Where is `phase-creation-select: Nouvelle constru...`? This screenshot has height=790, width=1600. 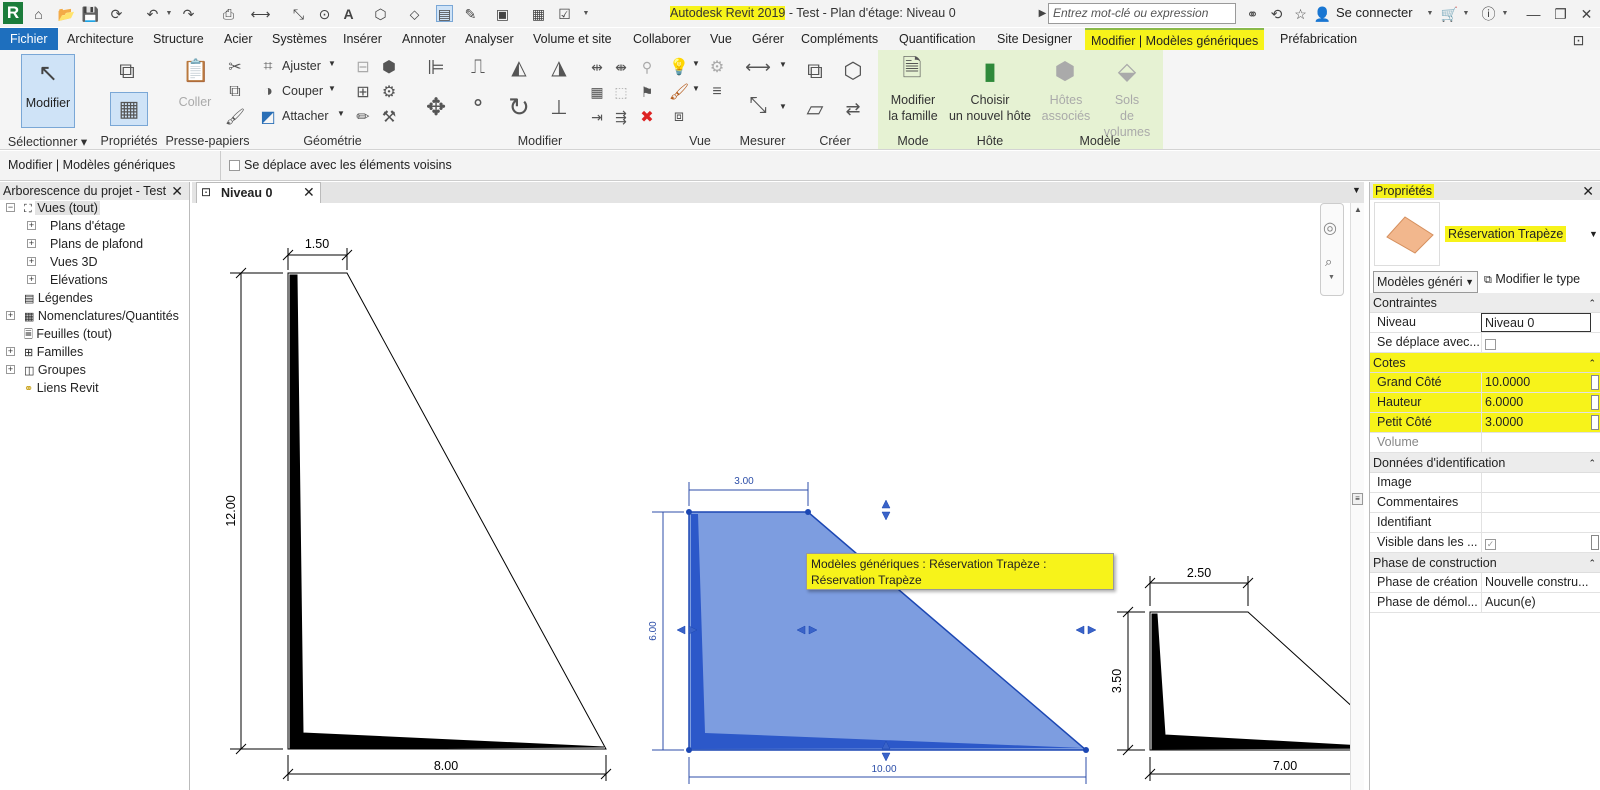 phase-creation-select: Nouvelle constru... is located at coordinates (1536, 582).